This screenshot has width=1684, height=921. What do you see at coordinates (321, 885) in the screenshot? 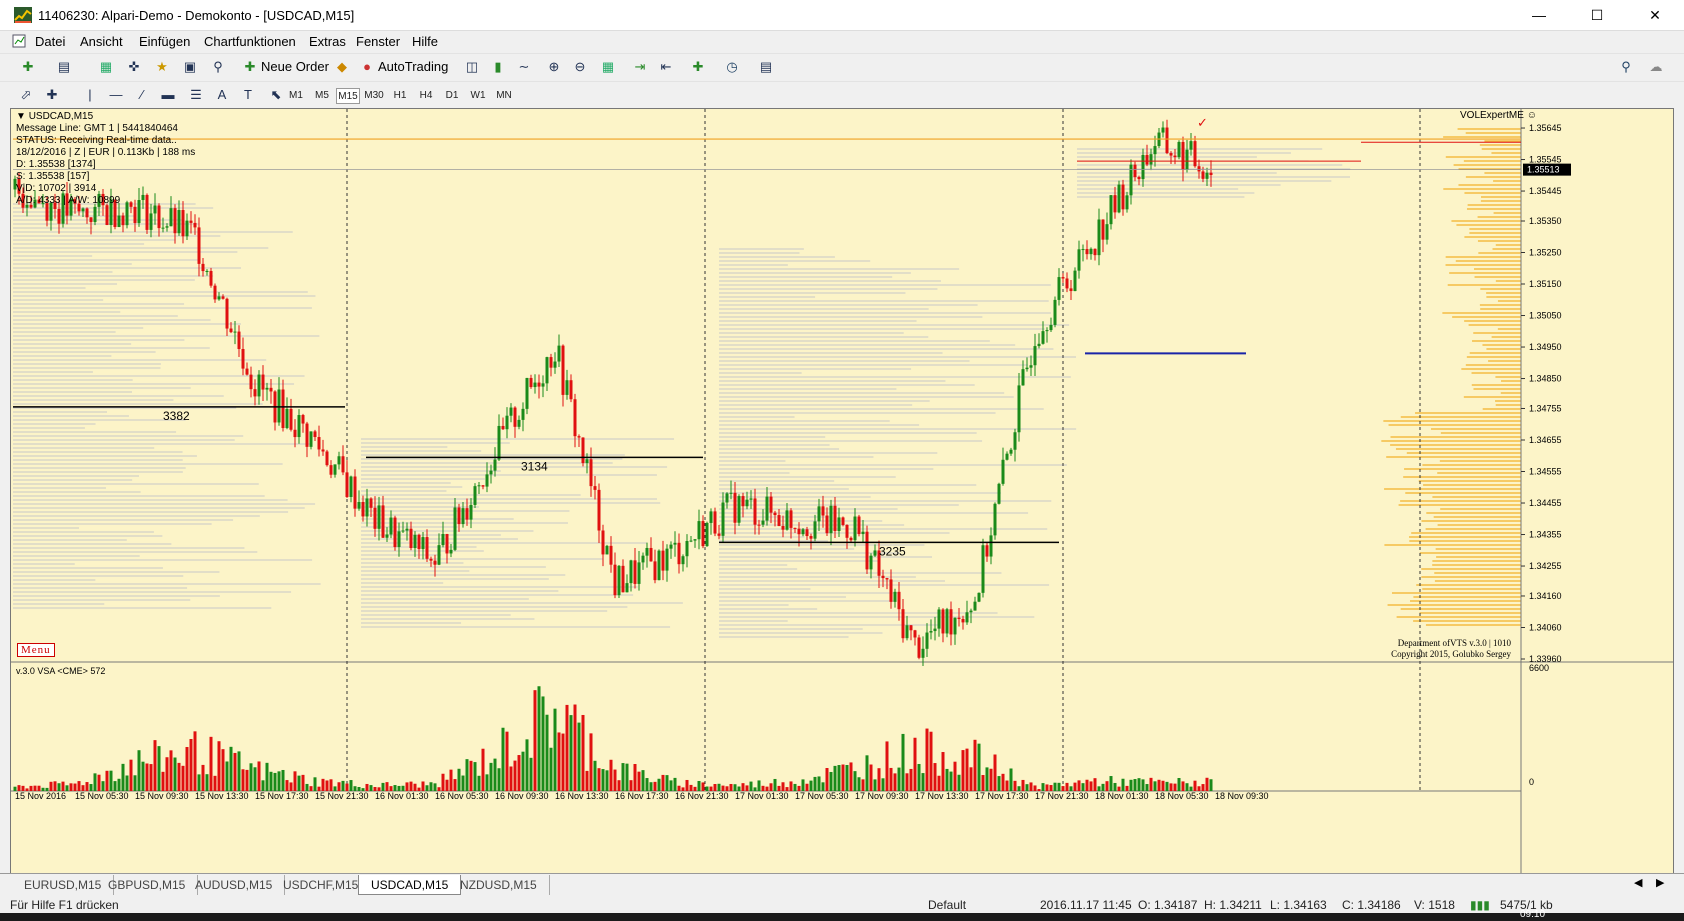
I see `tab-usdchf: USDCHF,M15` at bounding box center [321, 885].